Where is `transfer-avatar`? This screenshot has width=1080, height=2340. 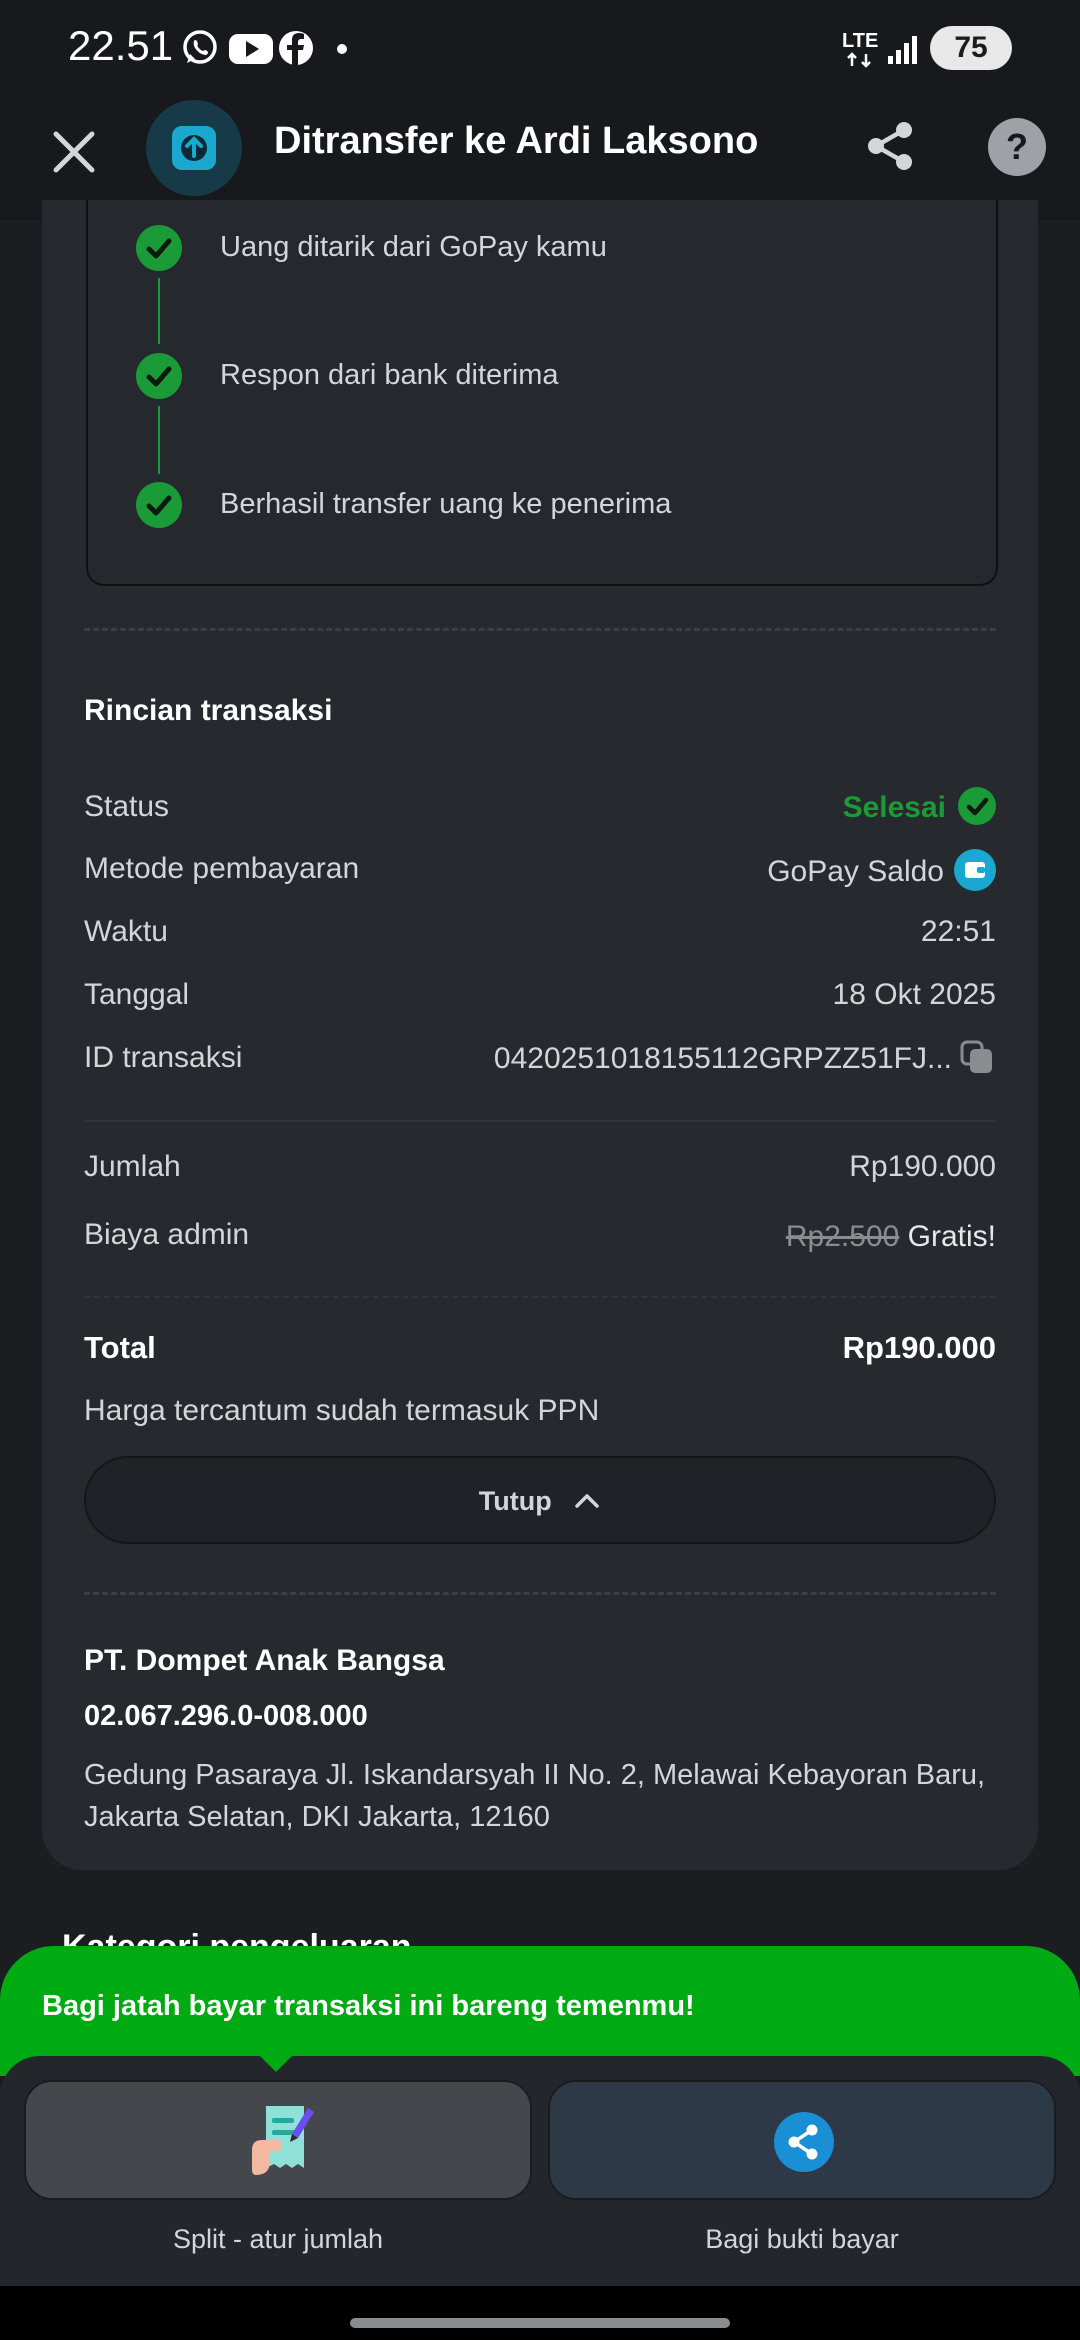
transfer-avatar is located at coordinates (194, 148).